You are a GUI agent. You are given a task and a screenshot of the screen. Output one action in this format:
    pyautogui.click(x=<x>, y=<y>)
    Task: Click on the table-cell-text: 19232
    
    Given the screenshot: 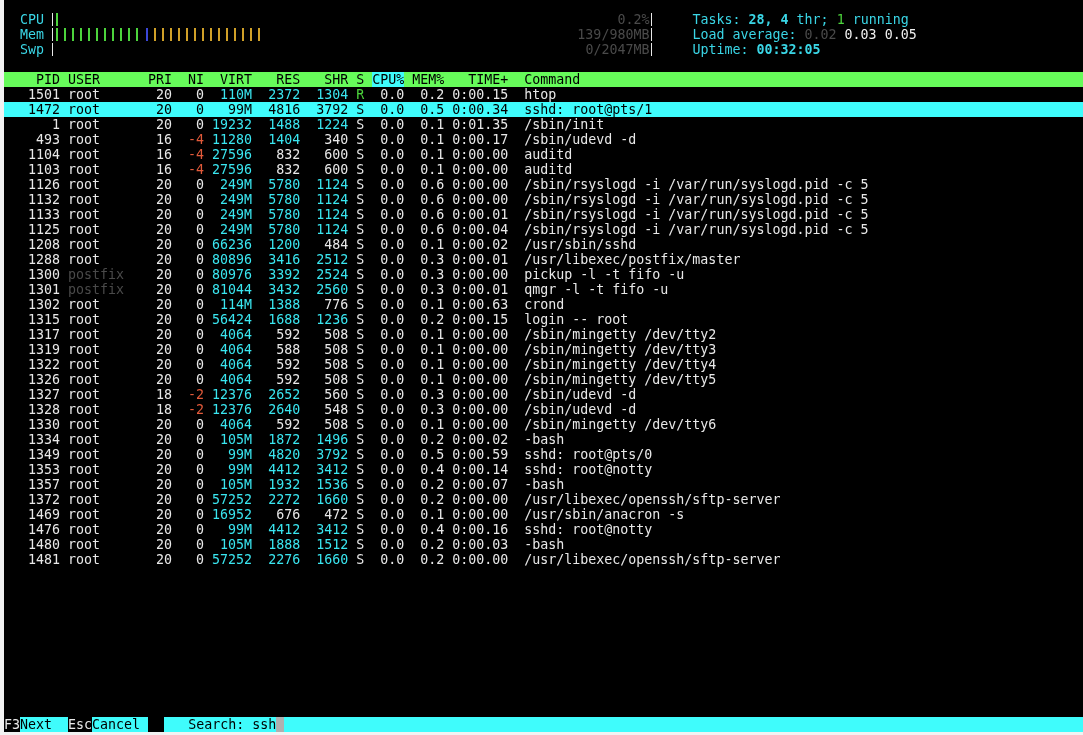 What is the action you would take?
    pyautogui.click(x=232, y=124)
    